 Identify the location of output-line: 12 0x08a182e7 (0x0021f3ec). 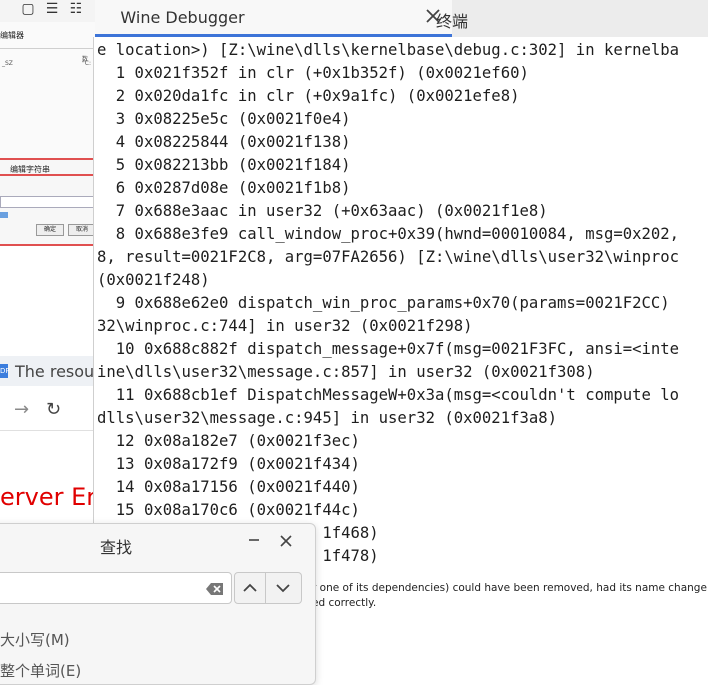
(228, 441).